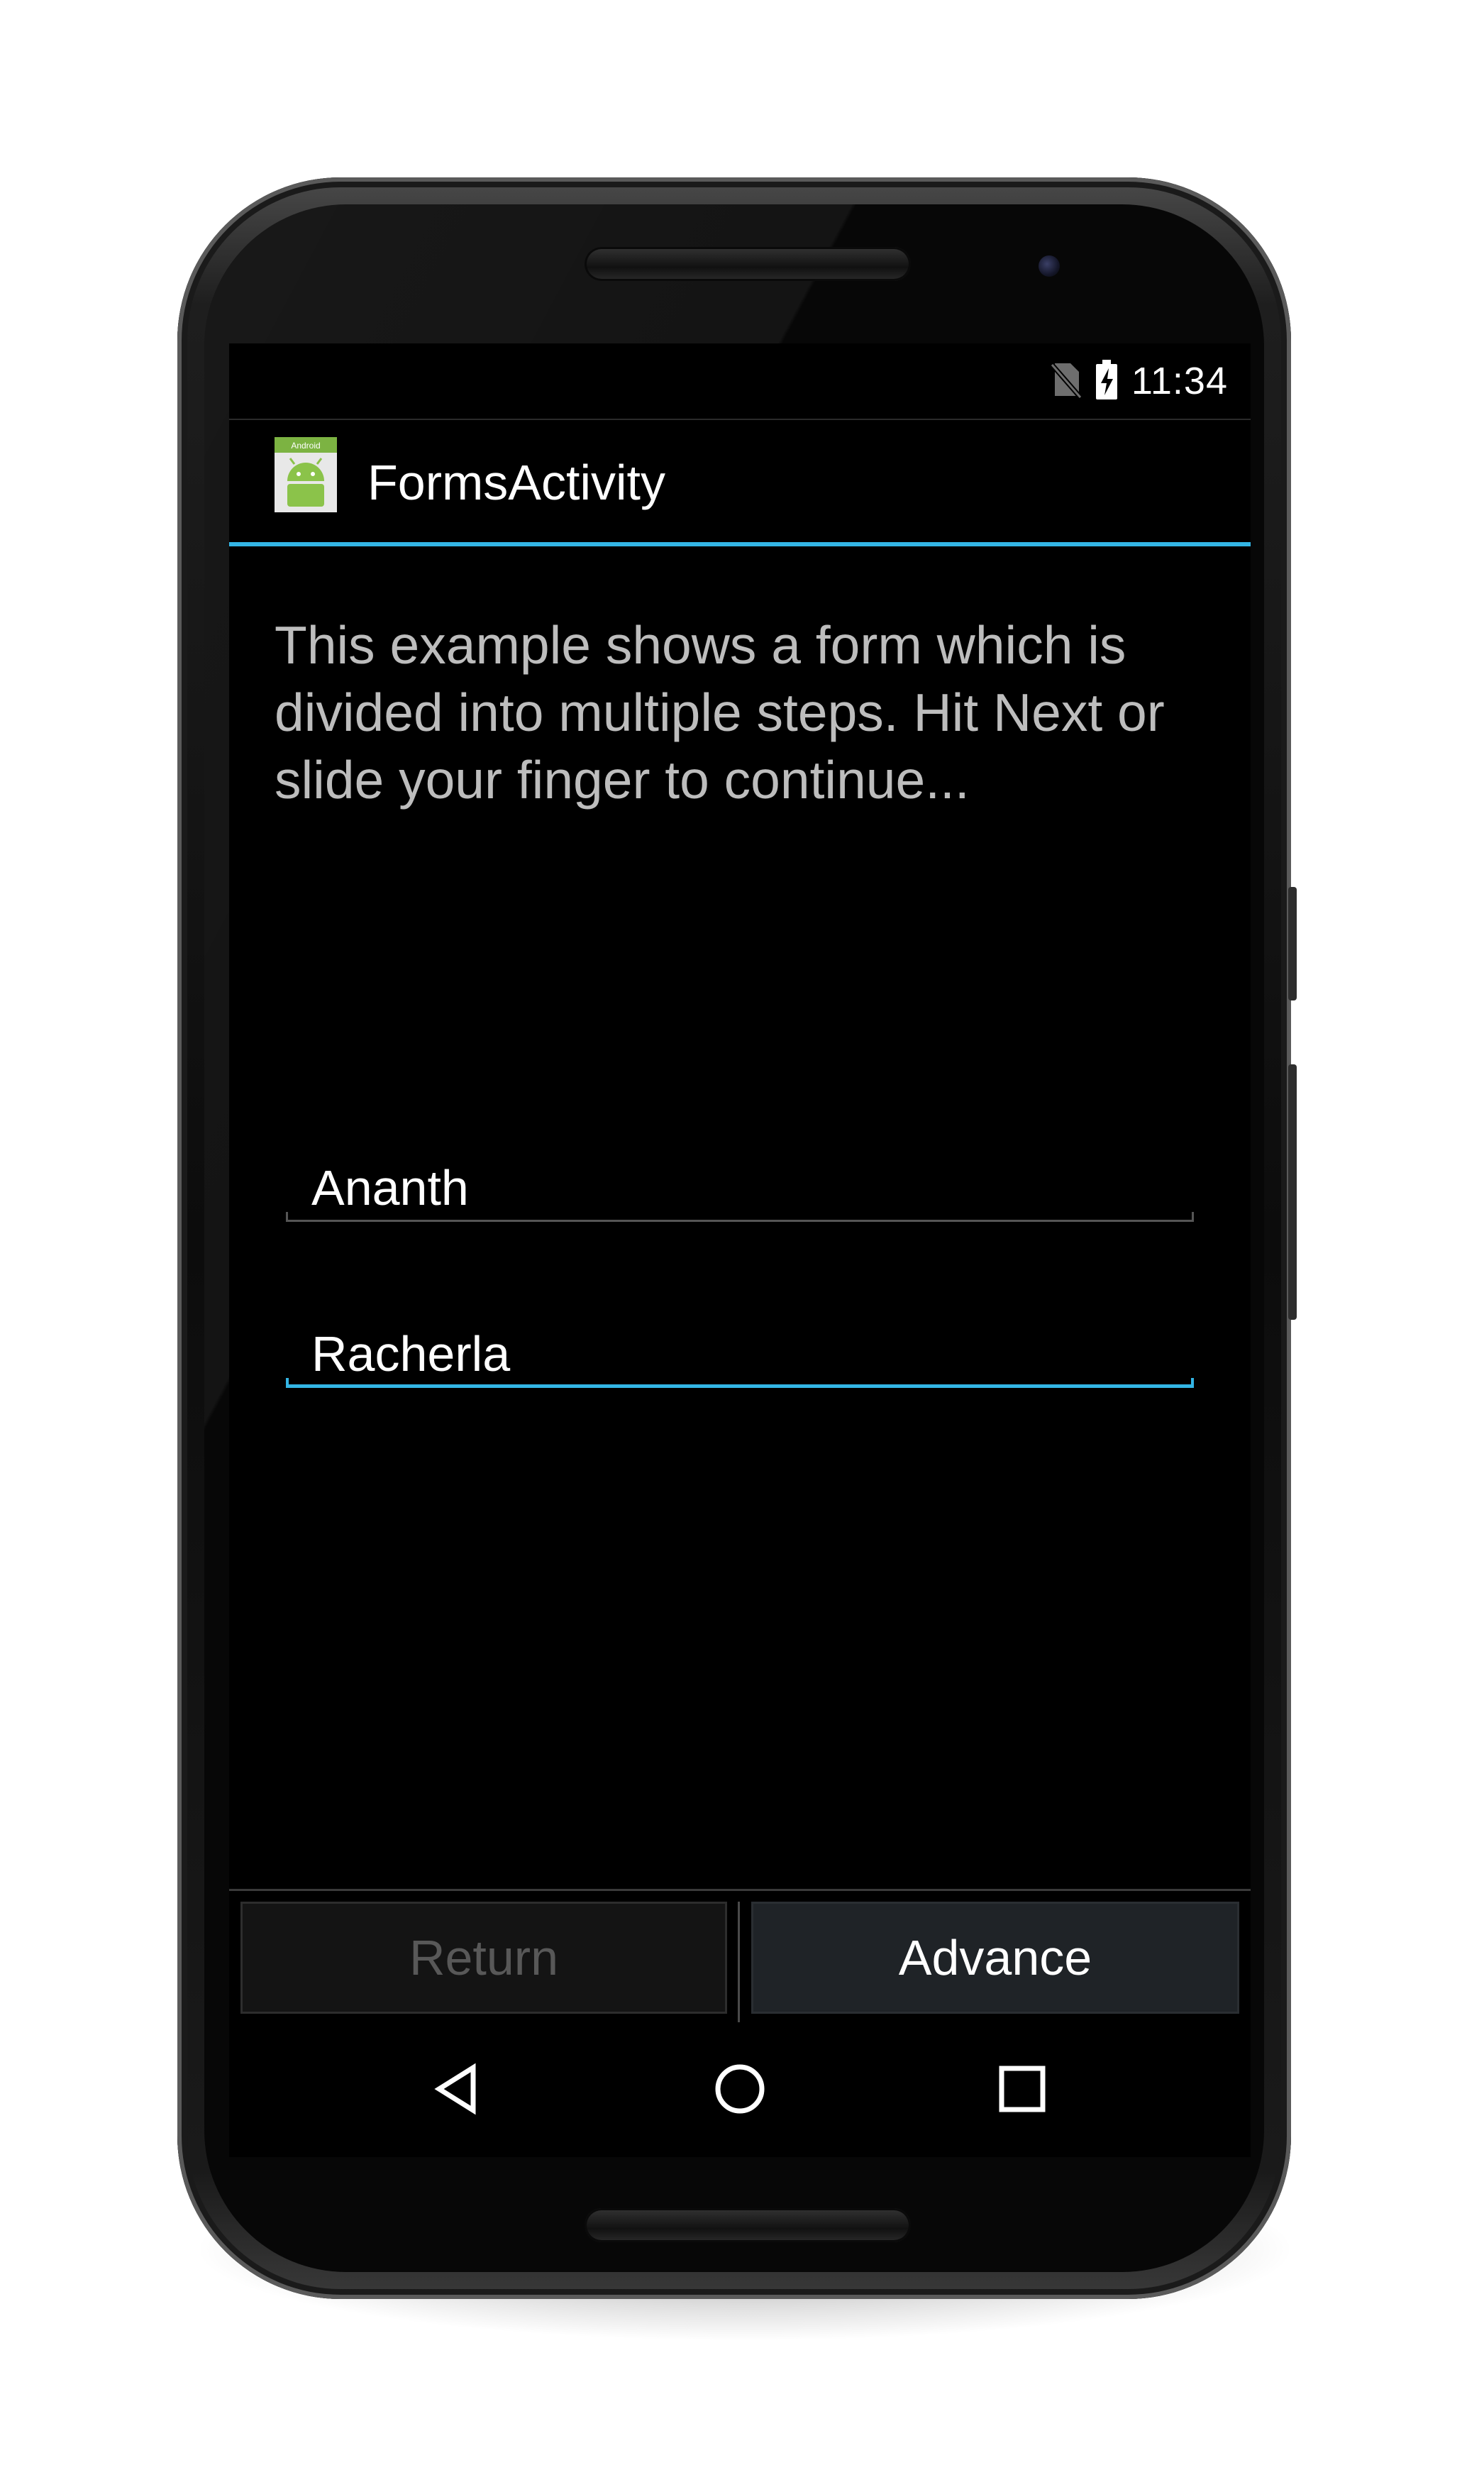 The image size is (1484, 2492). Describe the element at coordinates (740, 1383) in the screenshot. I see `field-underline-focused` at that location.